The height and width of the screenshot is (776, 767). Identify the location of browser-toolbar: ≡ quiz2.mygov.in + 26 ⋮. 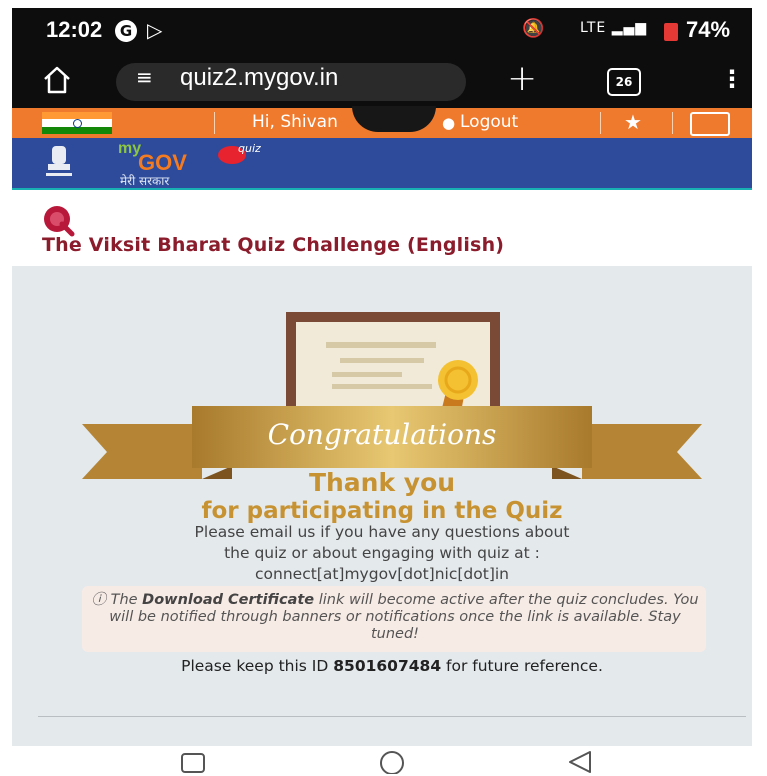
(382, 82).